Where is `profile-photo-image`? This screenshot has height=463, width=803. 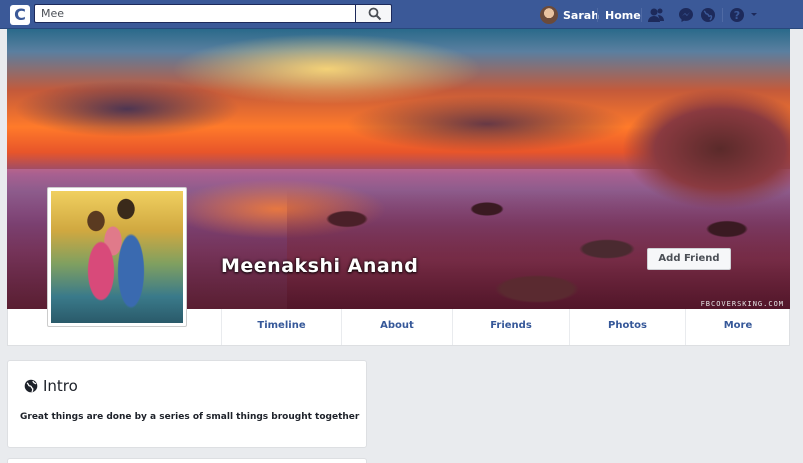 profile-photo-image is located at coordinates (117, 257).